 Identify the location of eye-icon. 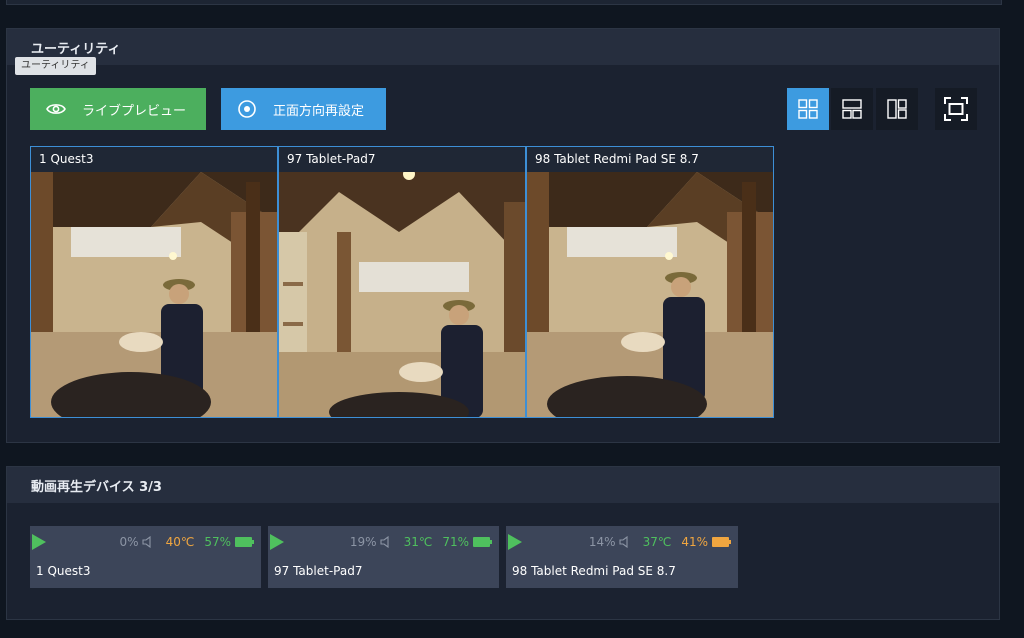
(56, 109).